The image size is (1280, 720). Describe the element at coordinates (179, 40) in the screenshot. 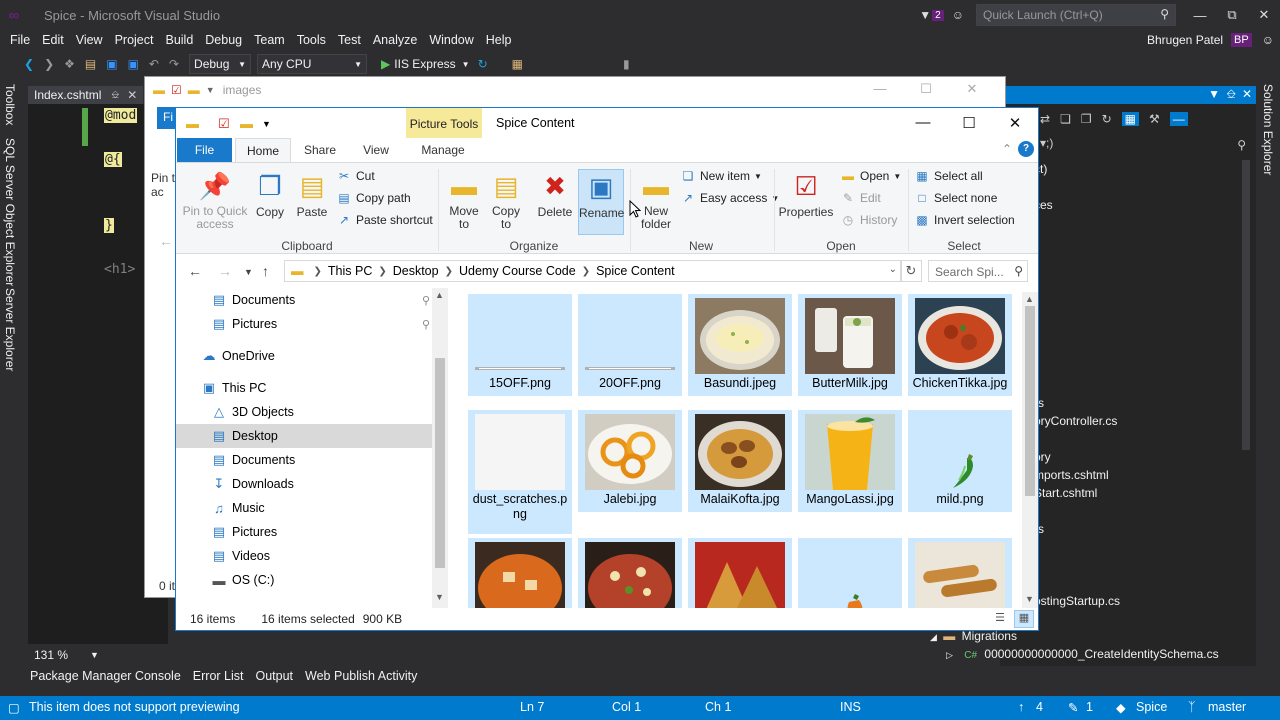

I see `menu-build: Build` at that location.